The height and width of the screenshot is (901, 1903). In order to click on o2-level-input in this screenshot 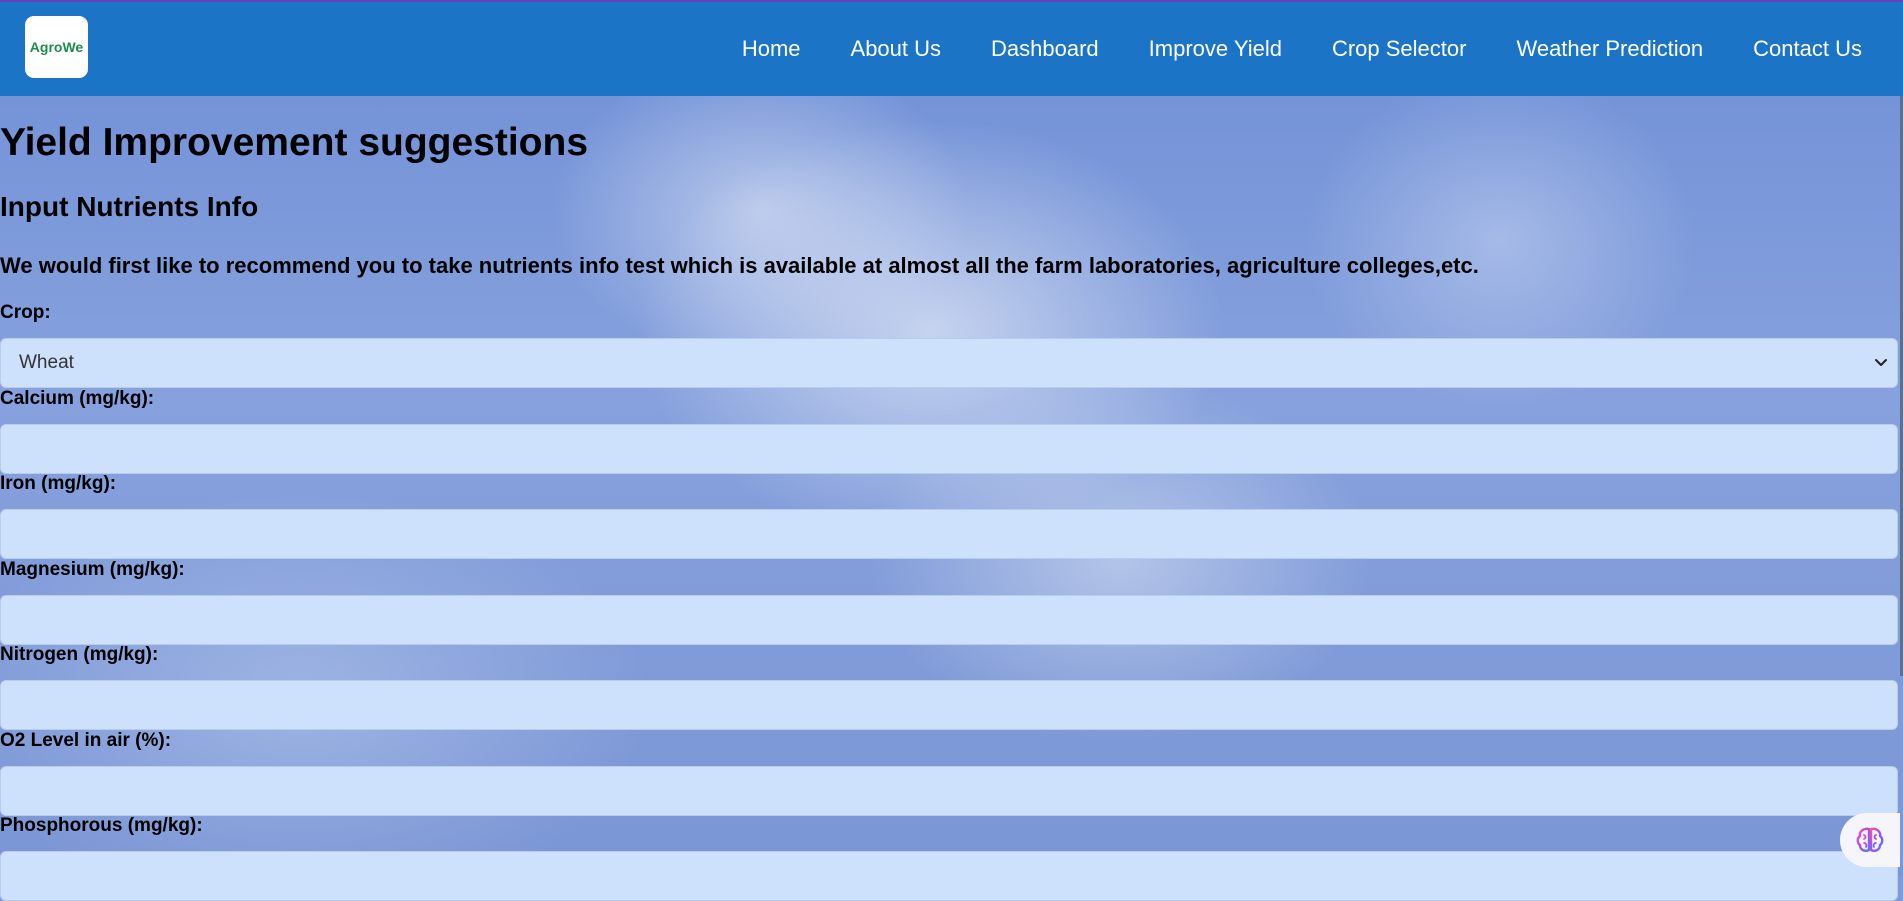, I will do `click(949, 791)`.